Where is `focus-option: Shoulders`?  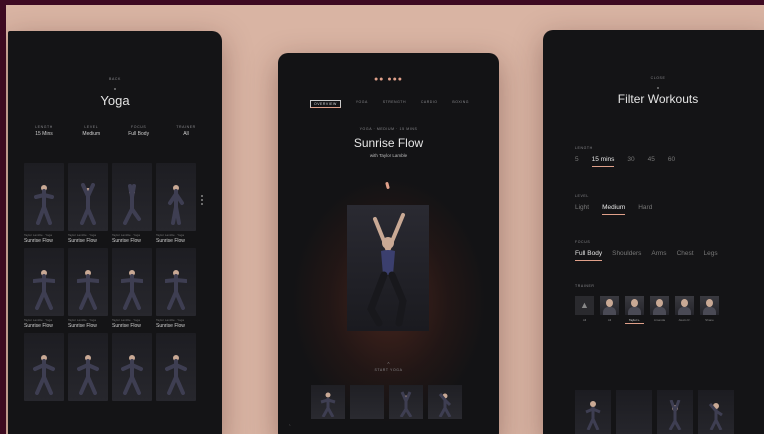 focus-option: Shoulders is located at coordinates (626, 255).